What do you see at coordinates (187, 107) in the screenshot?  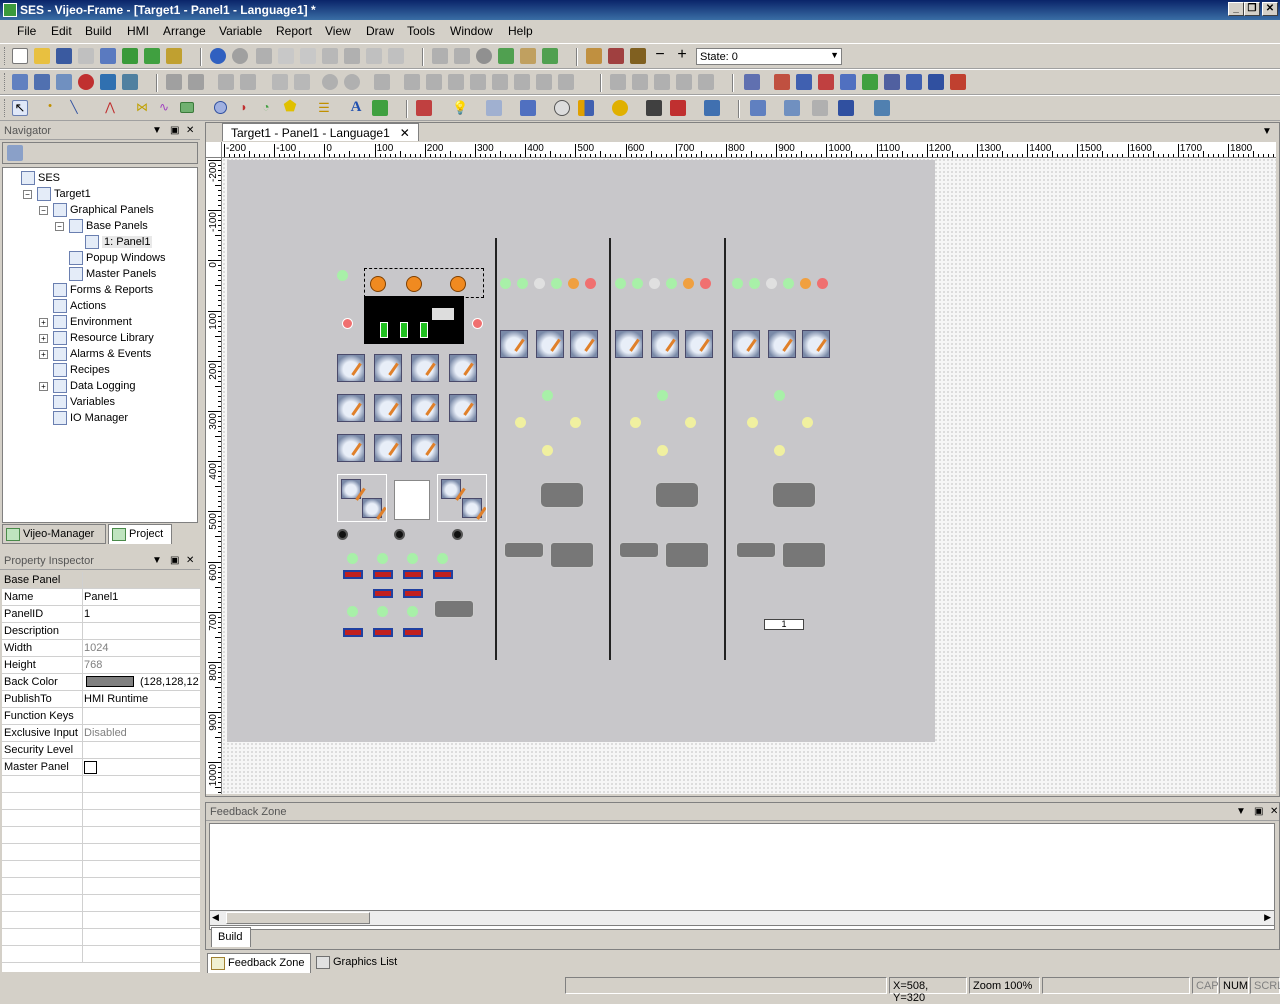 I see `rectangle-icon` at bounding box center [187, 107].